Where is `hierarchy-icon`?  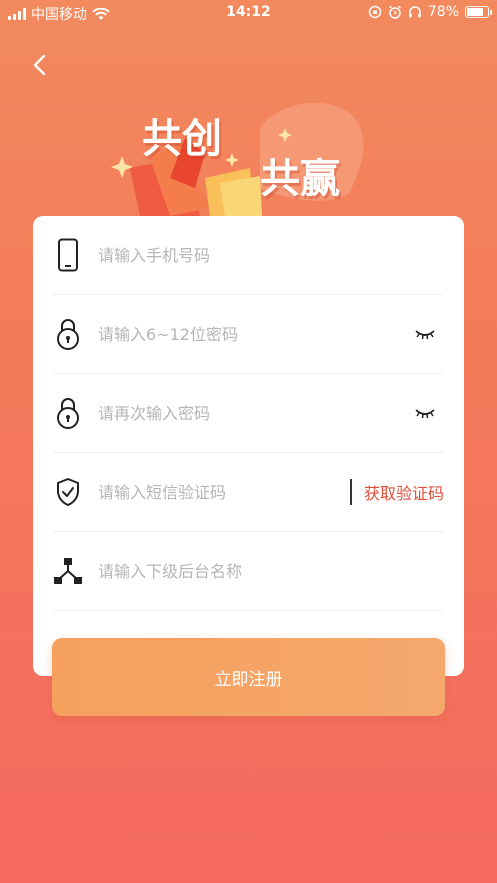
hierarchy-icon is located at coordinates (68, 571).